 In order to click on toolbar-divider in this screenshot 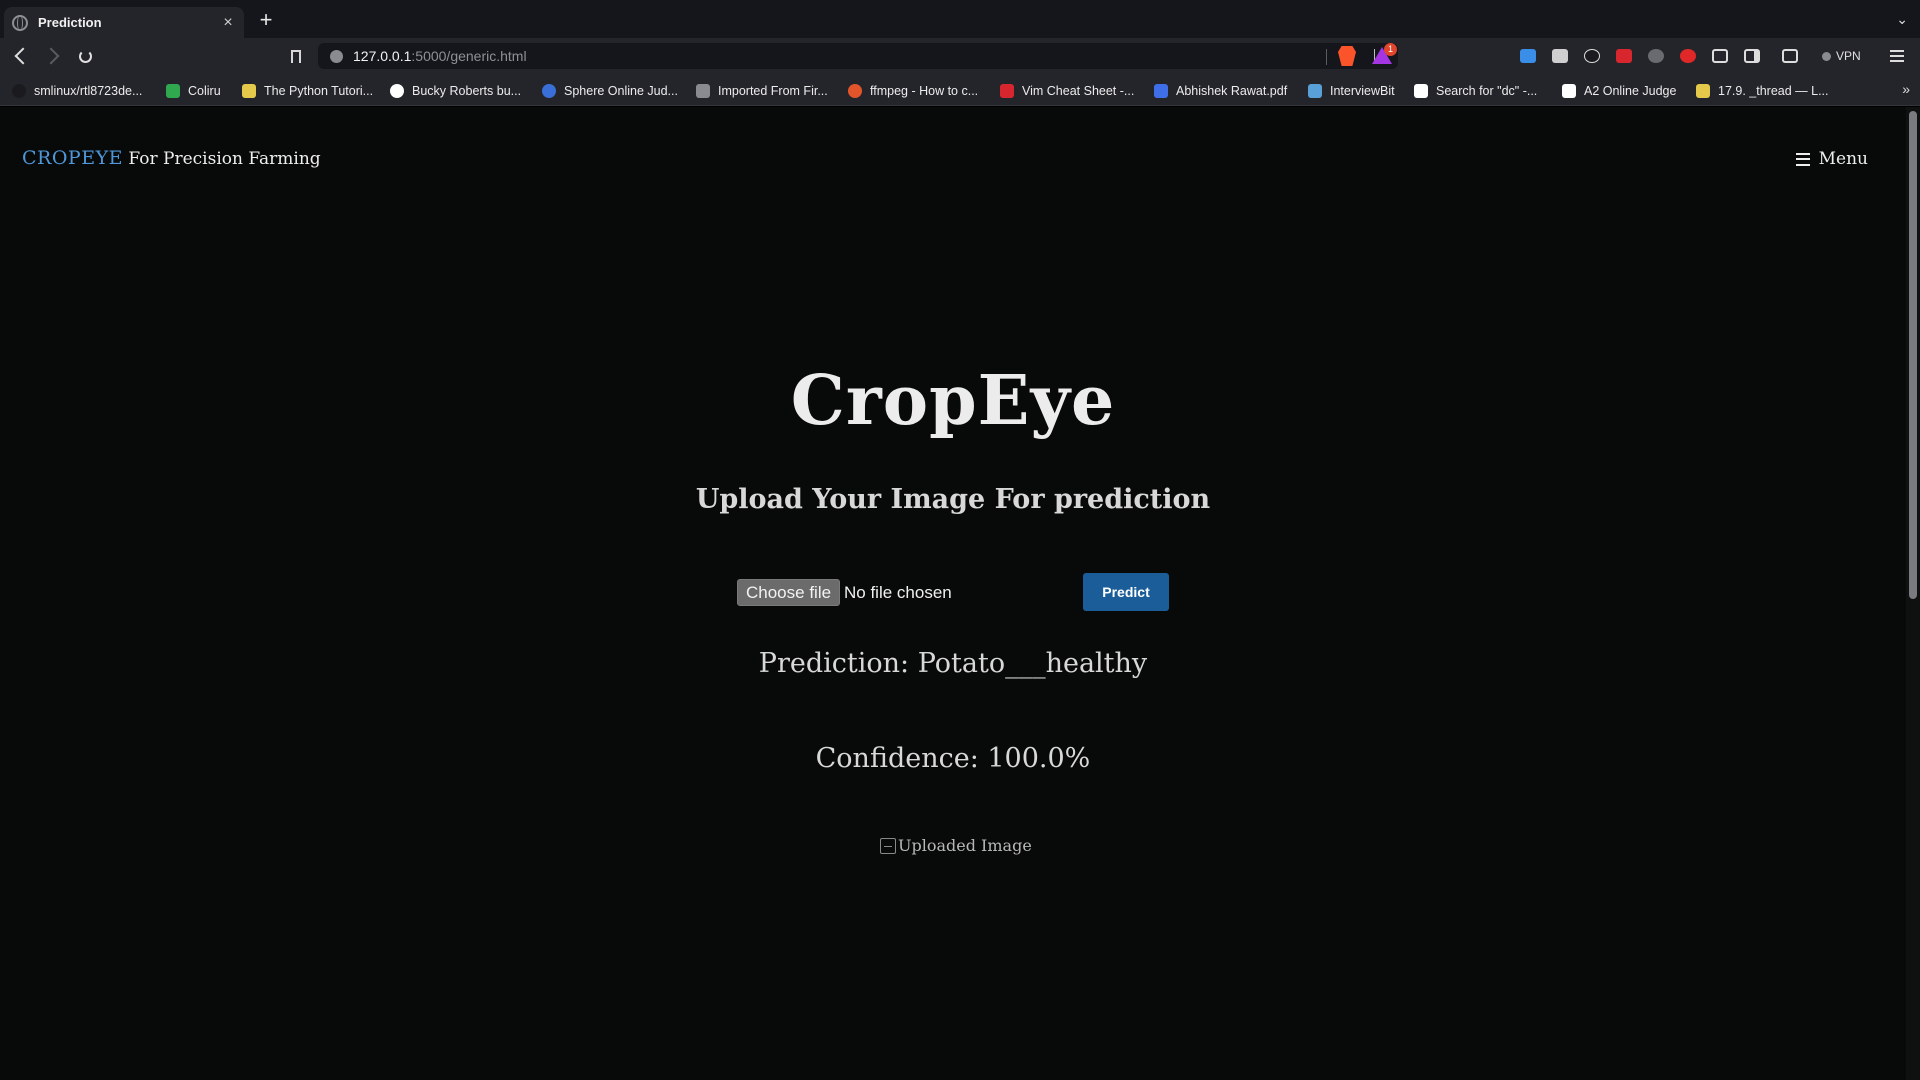, I will do `click(1326, 57)`.